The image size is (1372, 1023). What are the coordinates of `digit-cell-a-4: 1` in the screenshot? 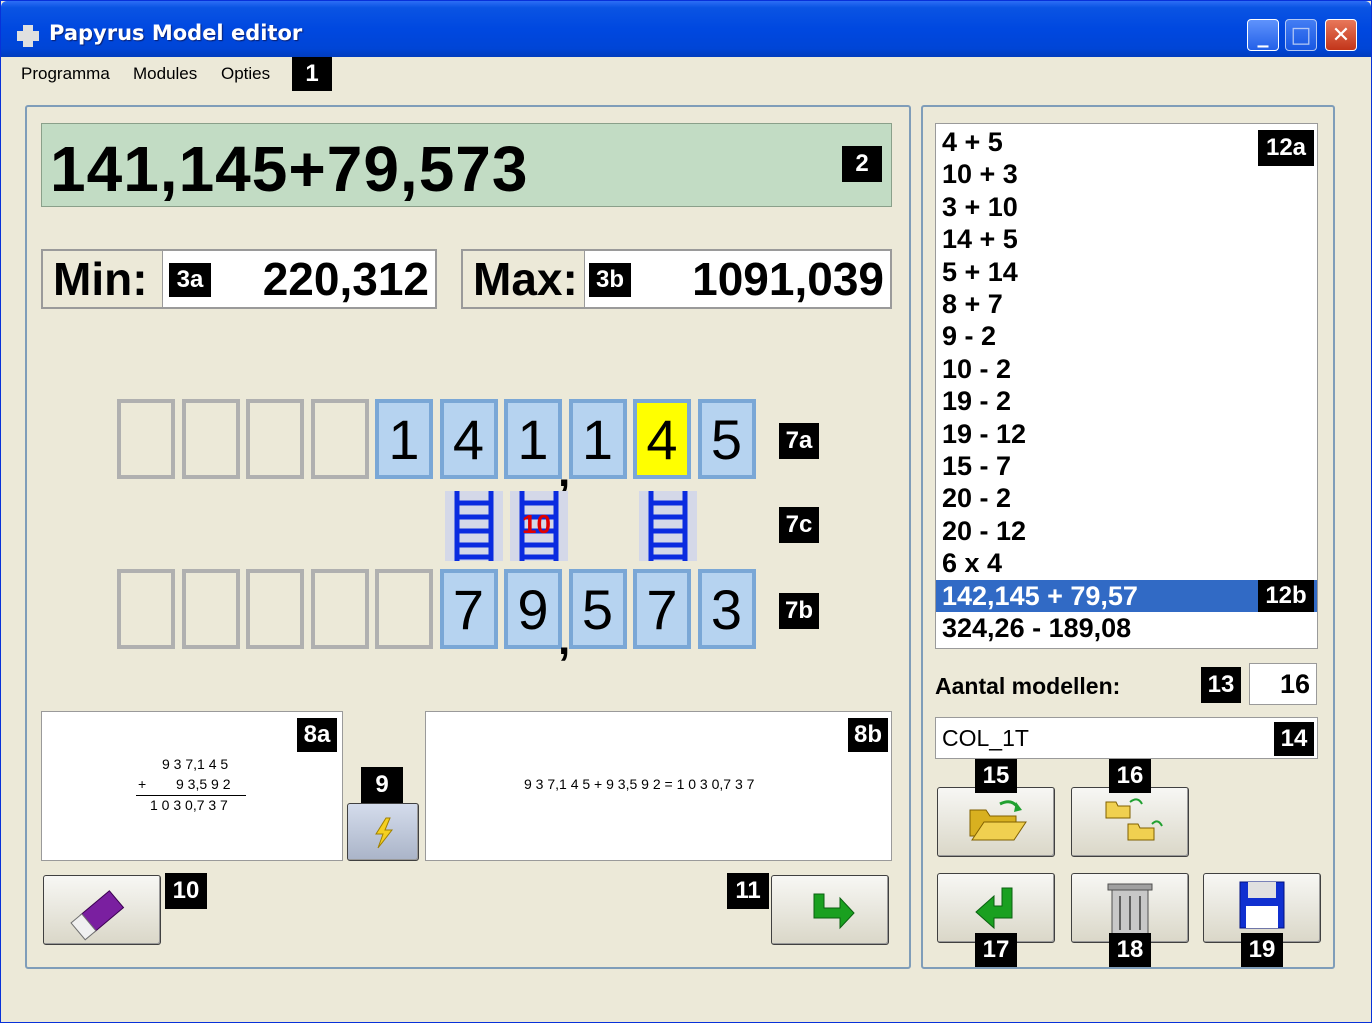 It's located at (404, 439).